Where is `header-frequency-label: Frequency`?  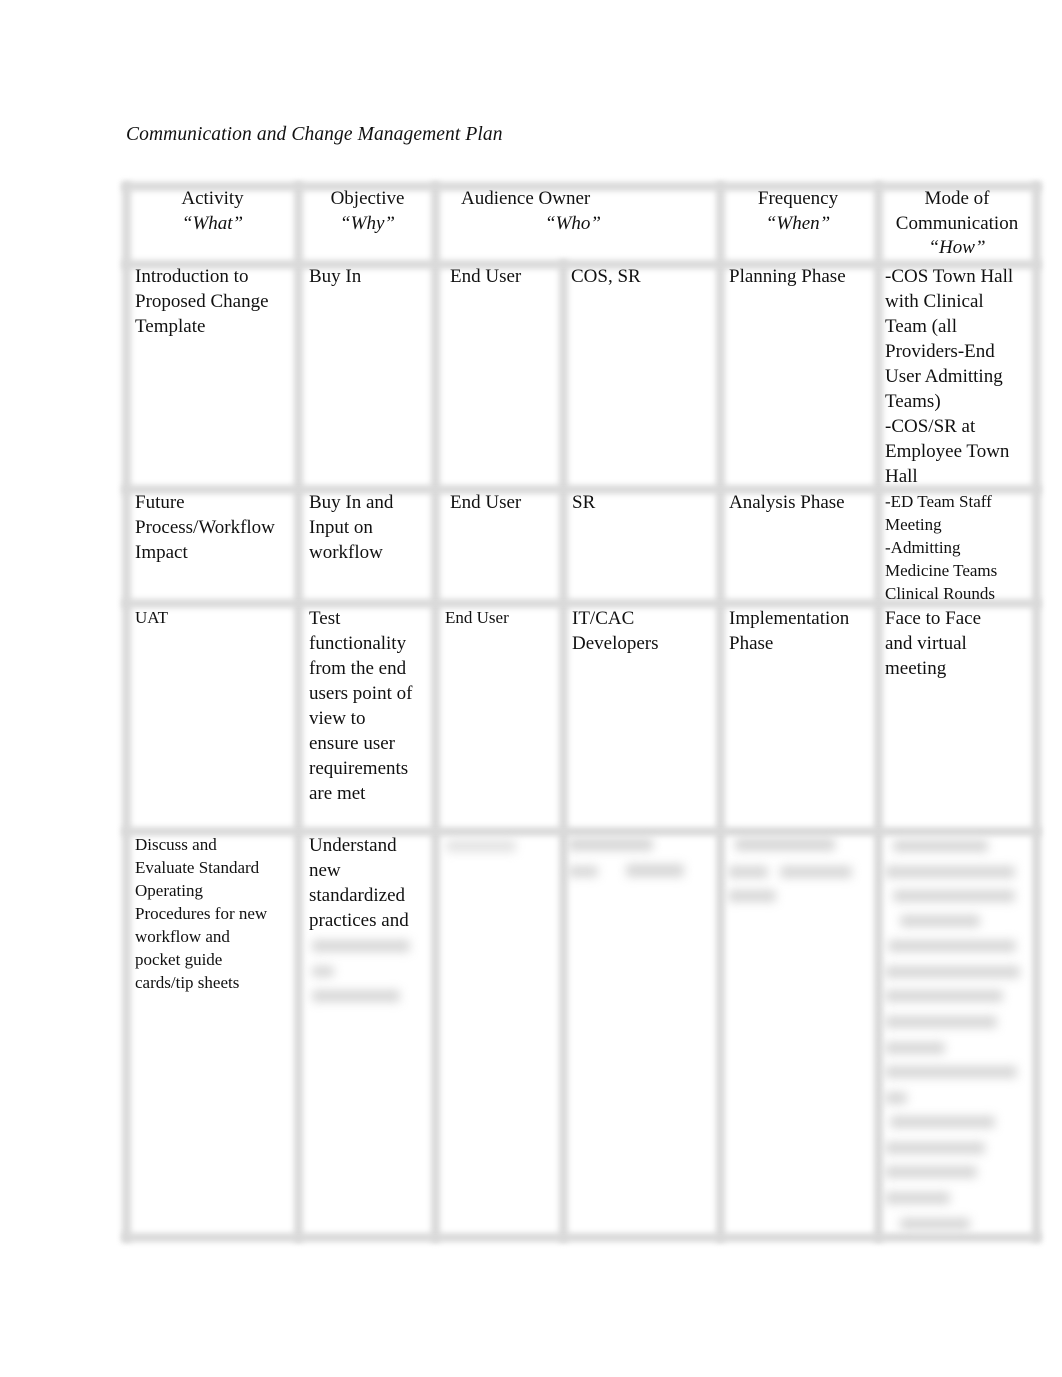
header-frequency-label: Frequency is located at coordinates (798, 198).